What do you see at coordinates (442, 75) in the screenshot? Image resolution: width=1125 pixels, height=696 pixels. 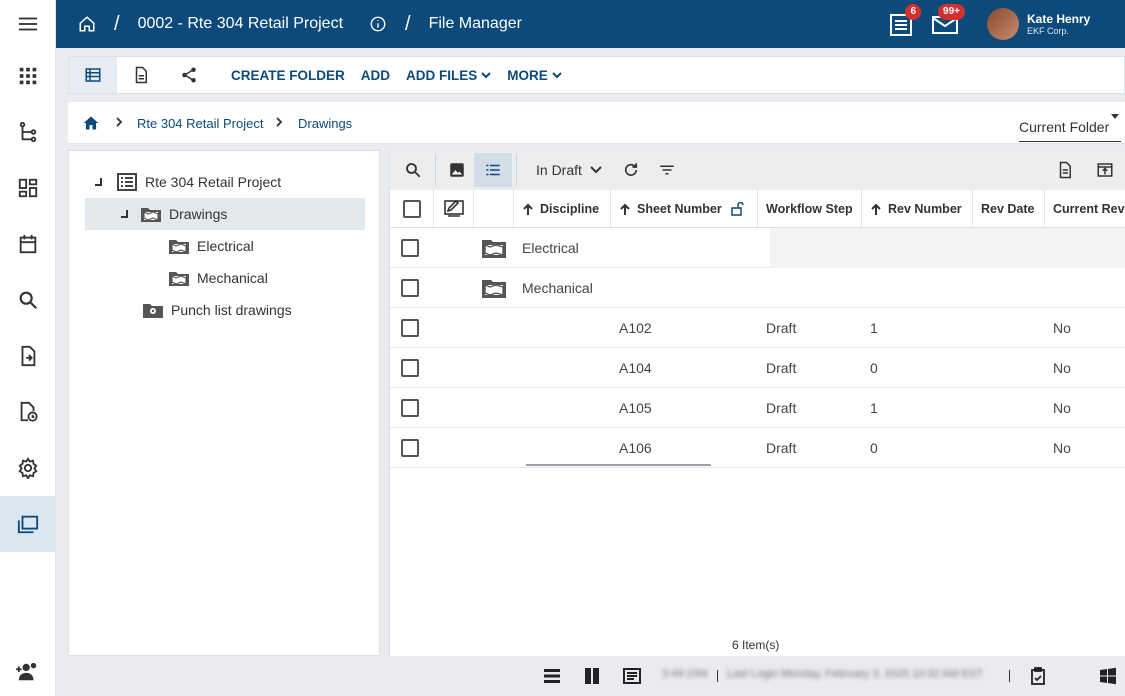 I see `add-files-label: ADD FILES` at bounding box center [442, 75].